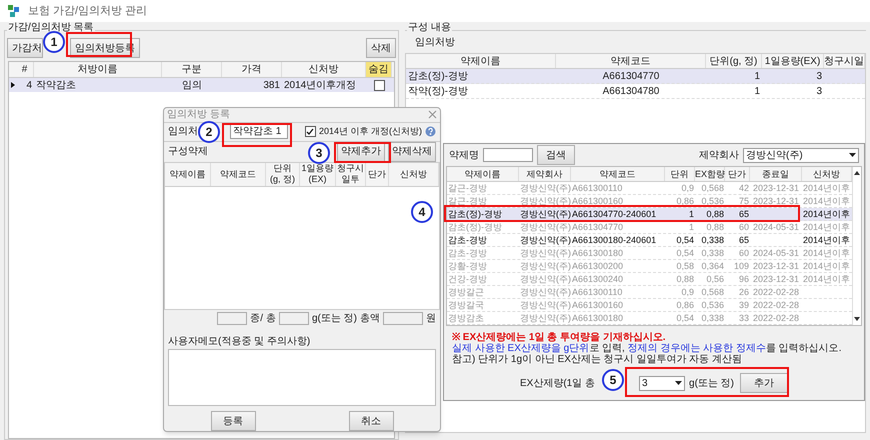 This screenshot has height=440, width=870. I want to click on table-cell-text: 경방갈근, so click(466, 292).